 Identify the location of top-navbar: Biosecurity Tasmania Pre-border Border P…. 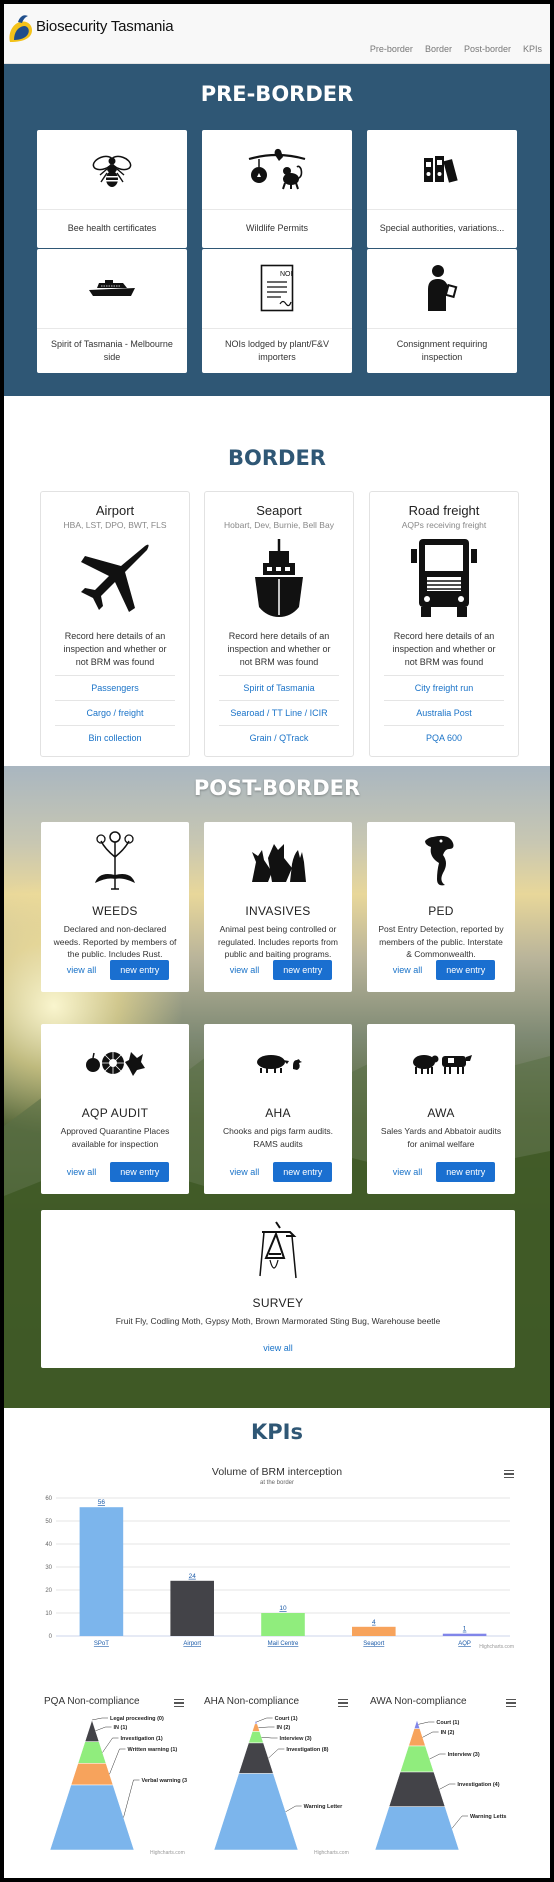
(277, 34).